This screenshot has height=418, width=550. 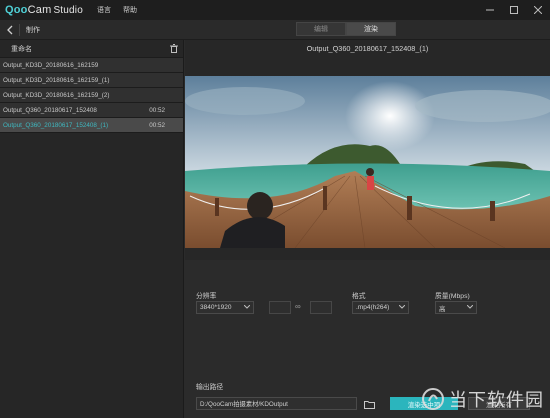 I want to click on quality-value: 高, so click(x=442, y=309).